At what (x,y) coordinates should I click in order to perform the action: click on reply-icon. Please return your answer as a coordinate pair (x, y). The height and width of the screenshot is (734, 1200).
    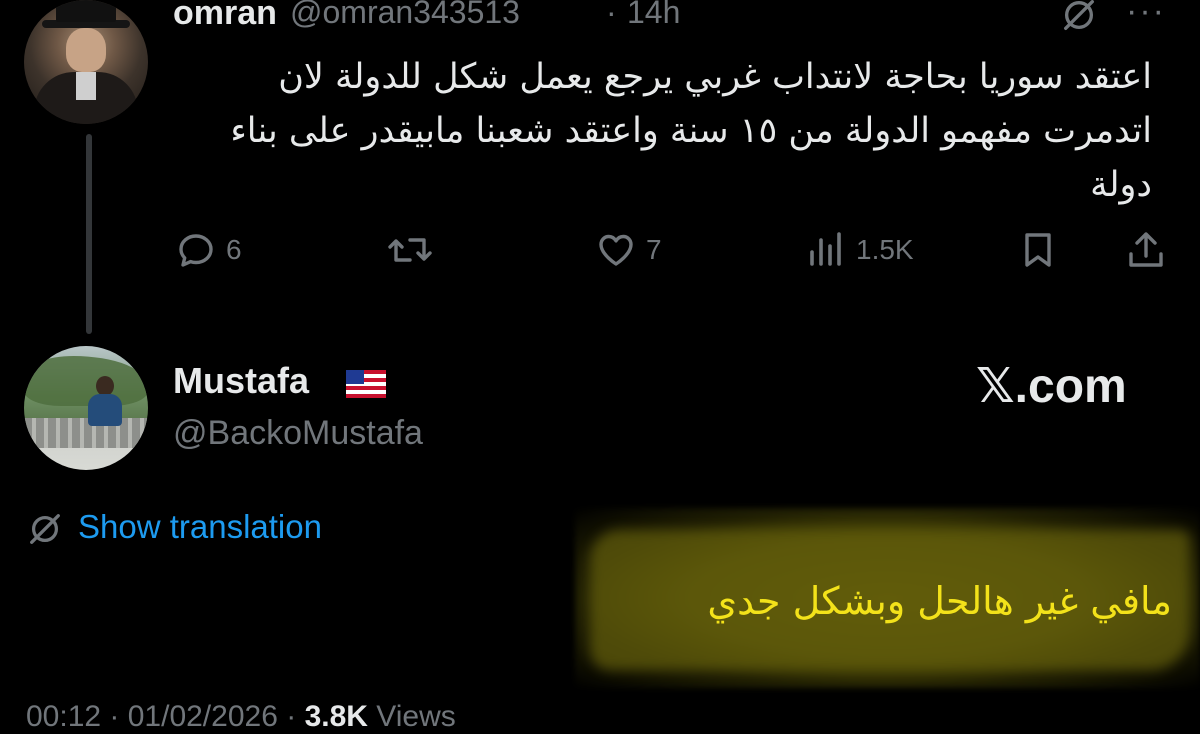
    Looking at the image, I should click on (196, 250).